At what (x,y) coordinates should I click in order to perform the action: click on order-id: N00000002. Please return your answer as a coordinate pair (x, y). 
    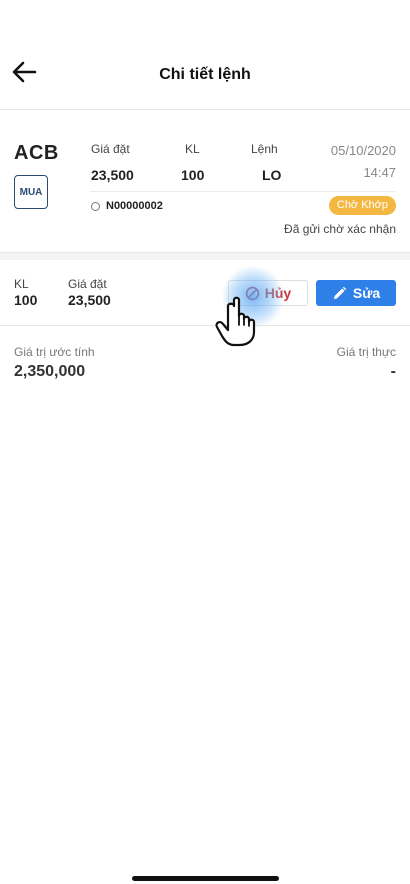
    Looking at the image, I should click on (134, 206).